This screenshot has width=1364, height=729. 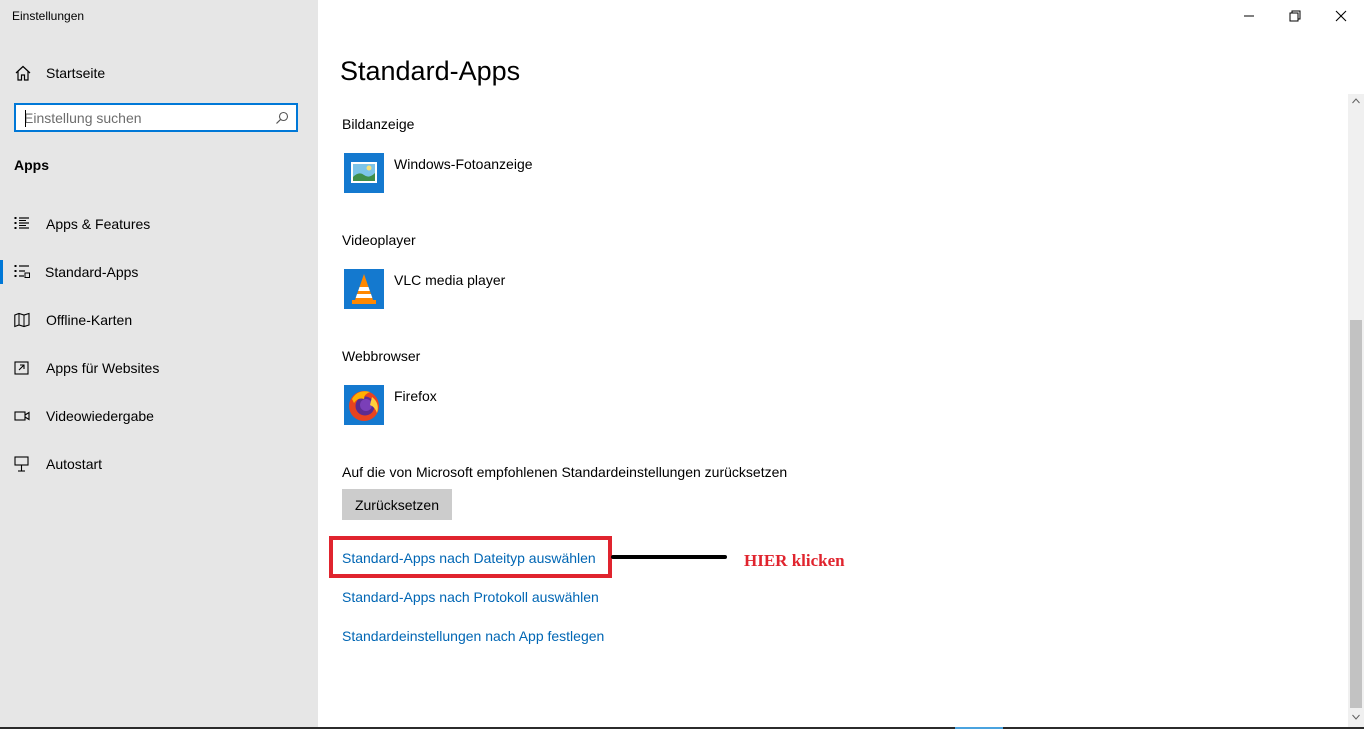 What do you see at coordinates (22, 320) in the screenshot?
I see `map-icon` at bounding box center [22, 320].